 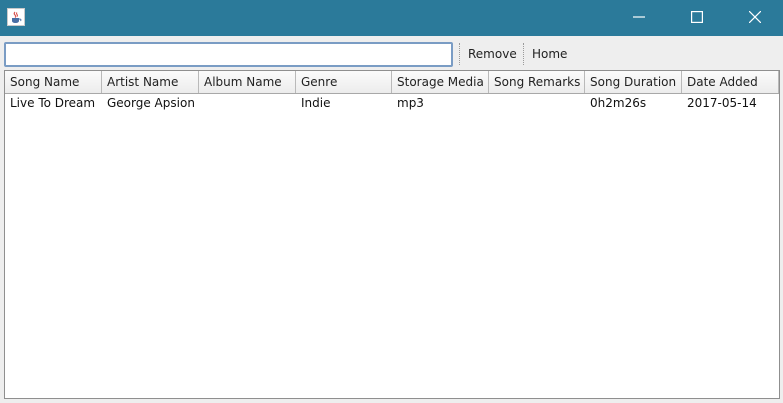 What do you see at coordinates (730, 82) in the screenshot?
I see `column-header-date-added: Date Added` at bounding box center [730, 82].